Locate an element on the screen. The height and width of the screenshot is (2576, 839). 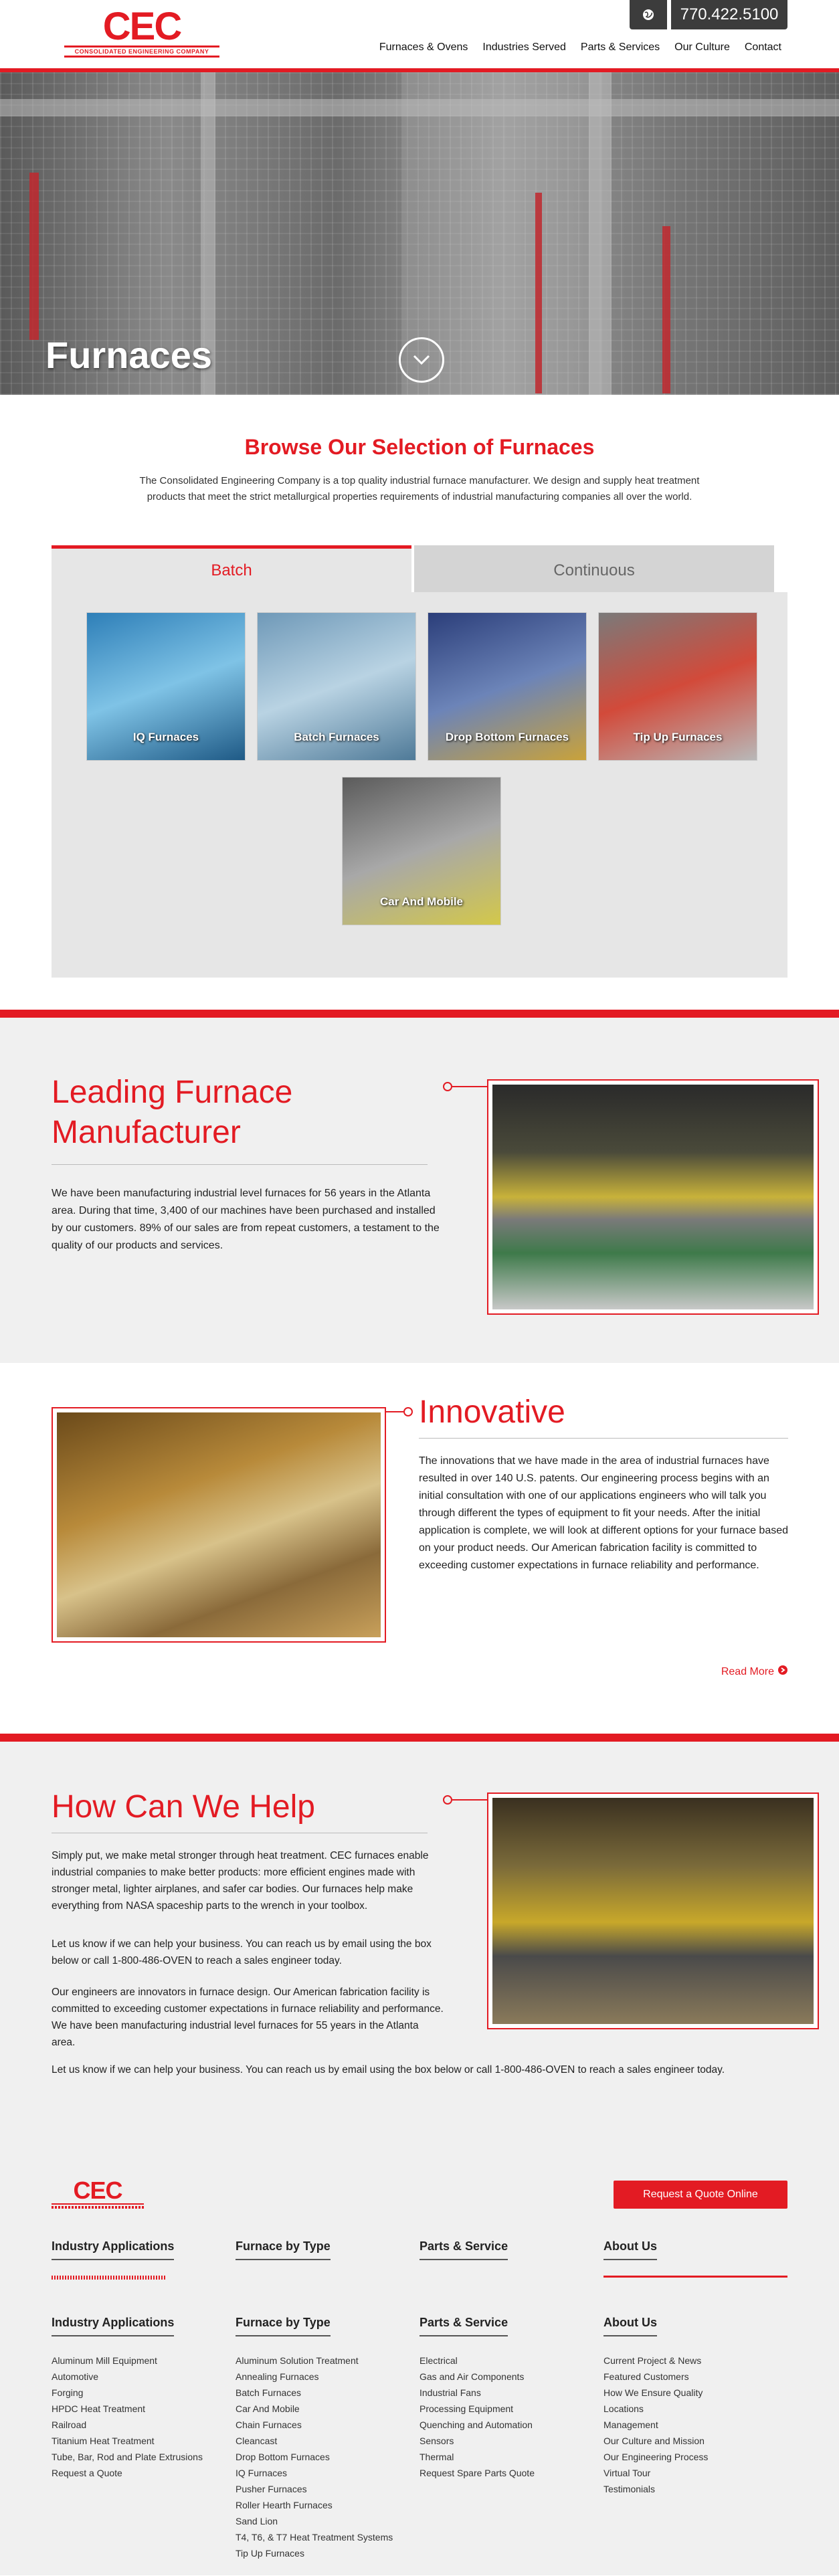
nav-parts-services: Parts & Services is located at coordinates (620, 48).